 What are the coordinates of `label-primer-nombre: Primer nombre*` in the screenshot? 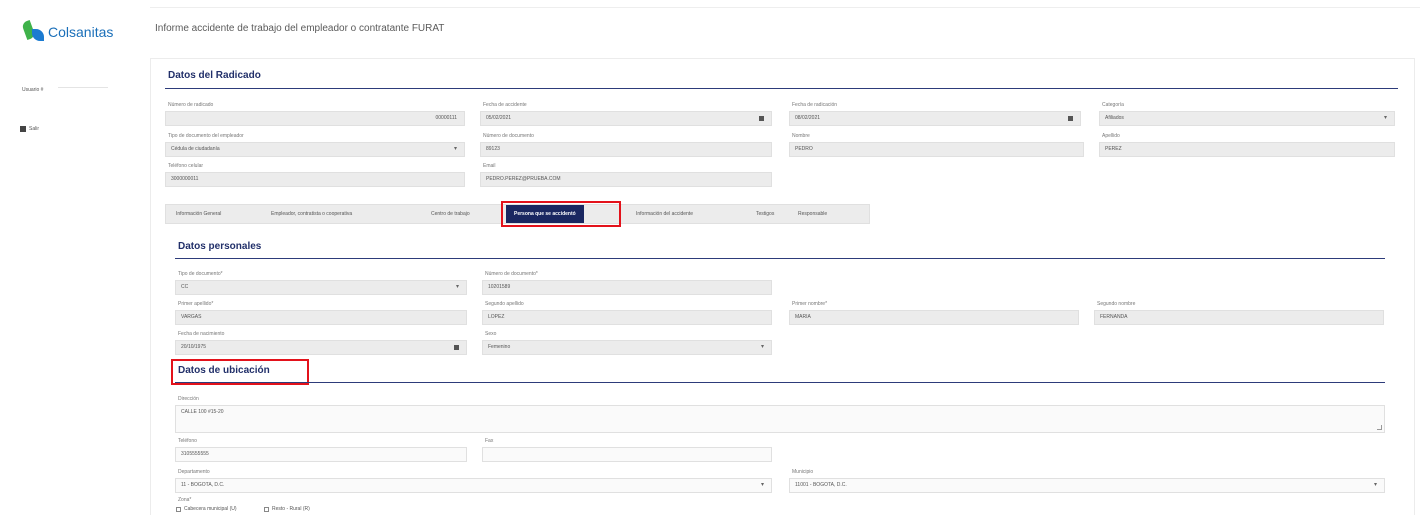 It's located at (810, 304).